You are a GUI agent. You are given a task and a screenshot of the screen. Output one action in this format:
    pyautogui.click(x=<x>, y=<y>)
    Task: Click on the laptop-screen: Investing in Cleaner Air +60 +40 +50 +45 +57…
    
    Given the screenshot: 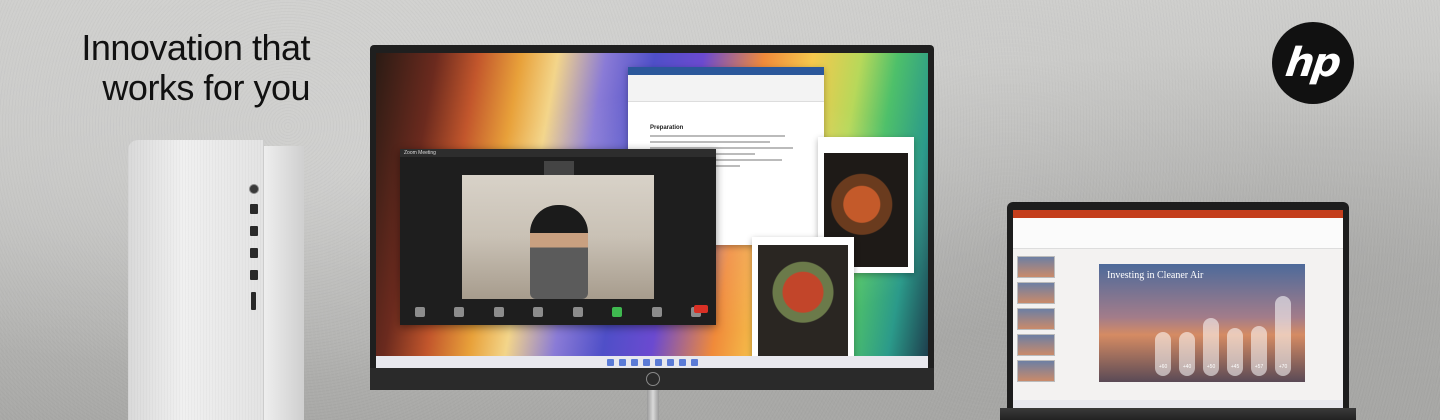 What is the action you would take?
    pyautogui.click(x=1178, y=311)
    